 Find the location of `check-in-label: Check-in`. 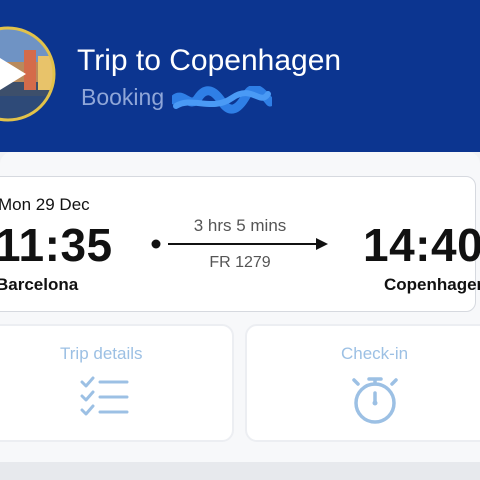

check-in-label: Check-in is located at coordinates (375, 353).